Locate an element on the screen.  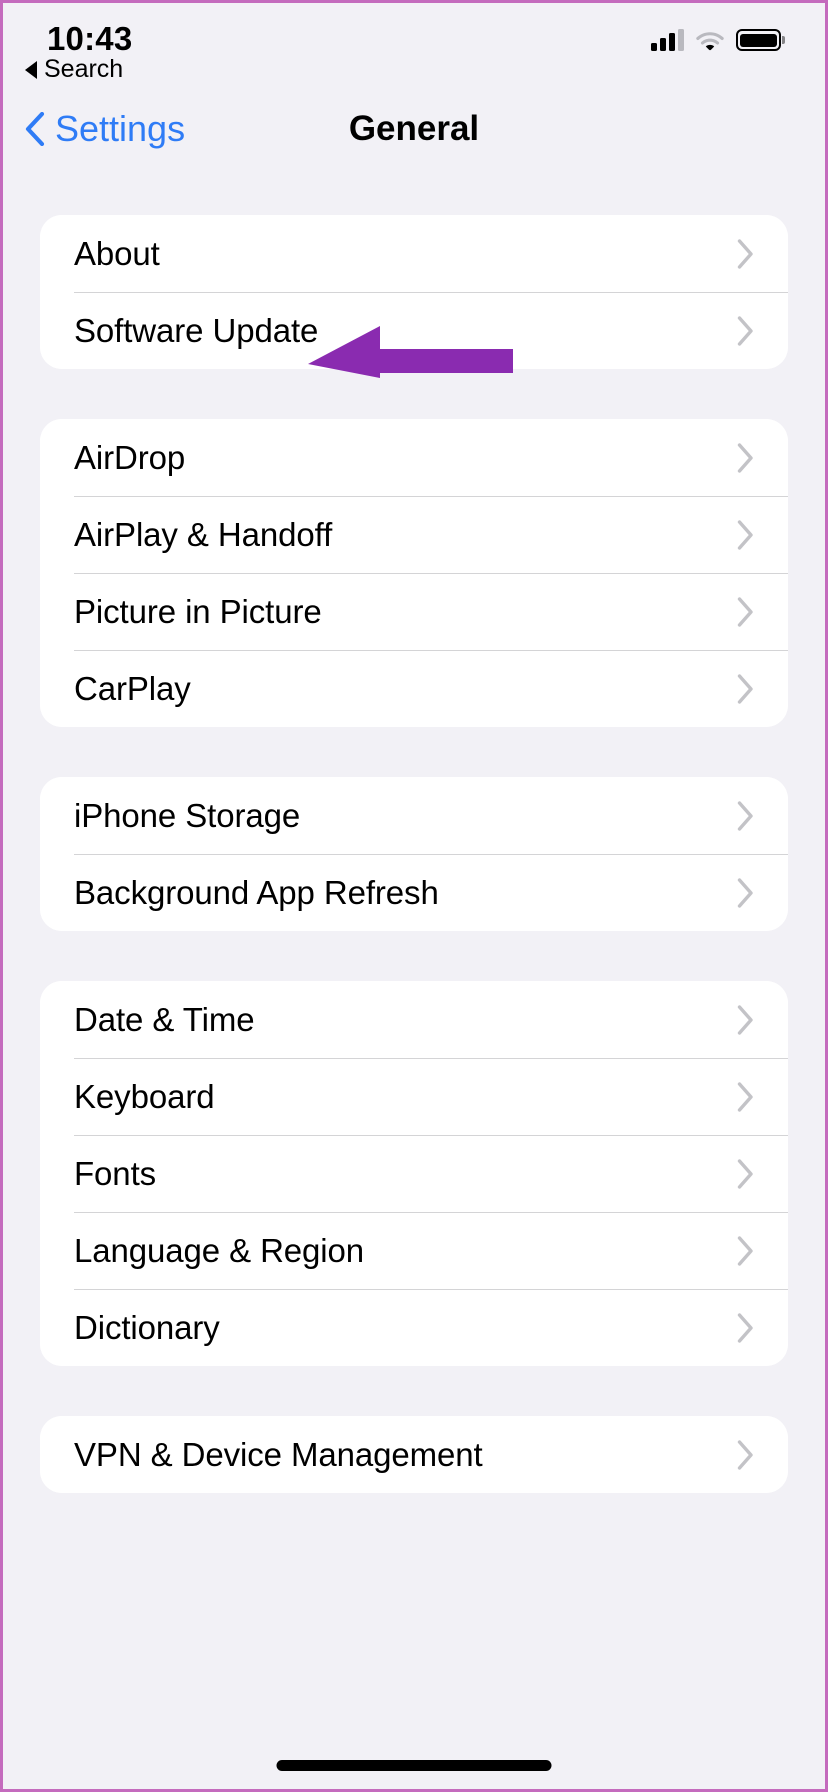
status-bar-time: 10:43 is located at coordinates (90, 38).